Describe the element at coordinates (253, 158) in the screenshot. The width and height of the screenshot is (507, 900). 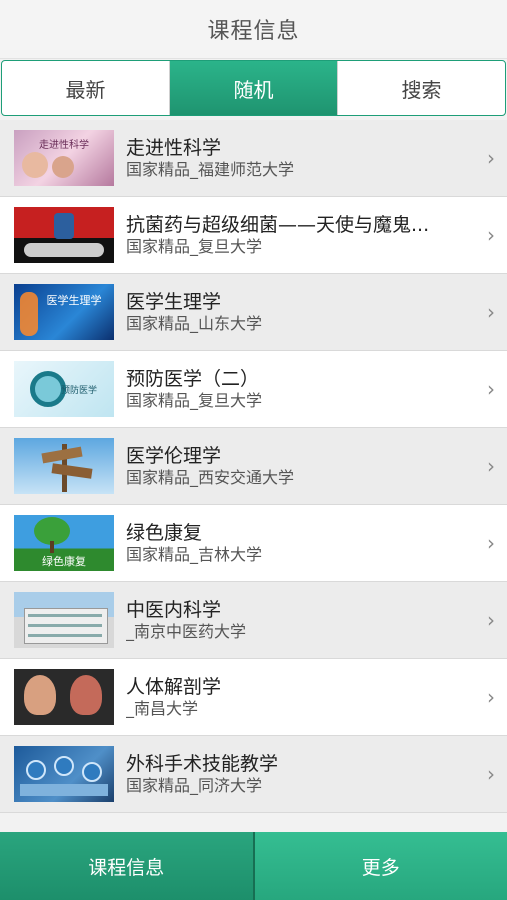
I see `course-item: 走进性科学 走进性科学 国家精品_福建师范大学 ›` at that location.